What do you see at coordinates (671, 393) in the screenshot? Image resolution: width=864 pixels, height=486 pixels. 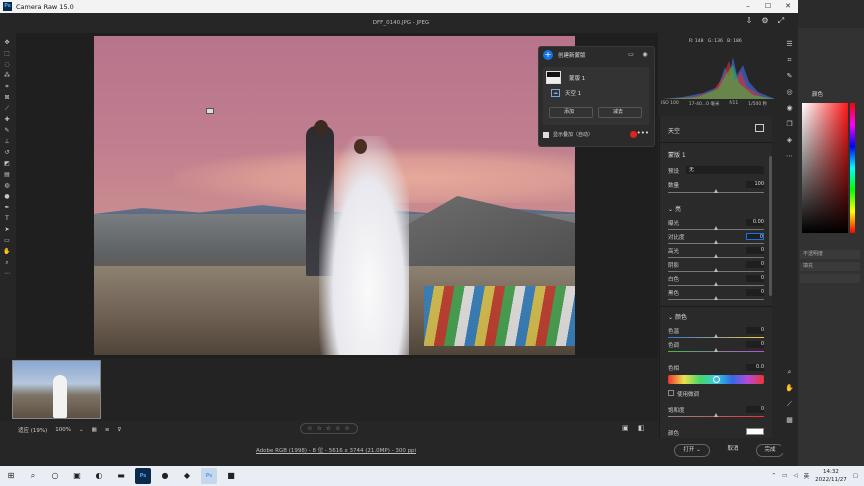 I see `fine-adjust-checkbox` at bounding box center [671, 393].